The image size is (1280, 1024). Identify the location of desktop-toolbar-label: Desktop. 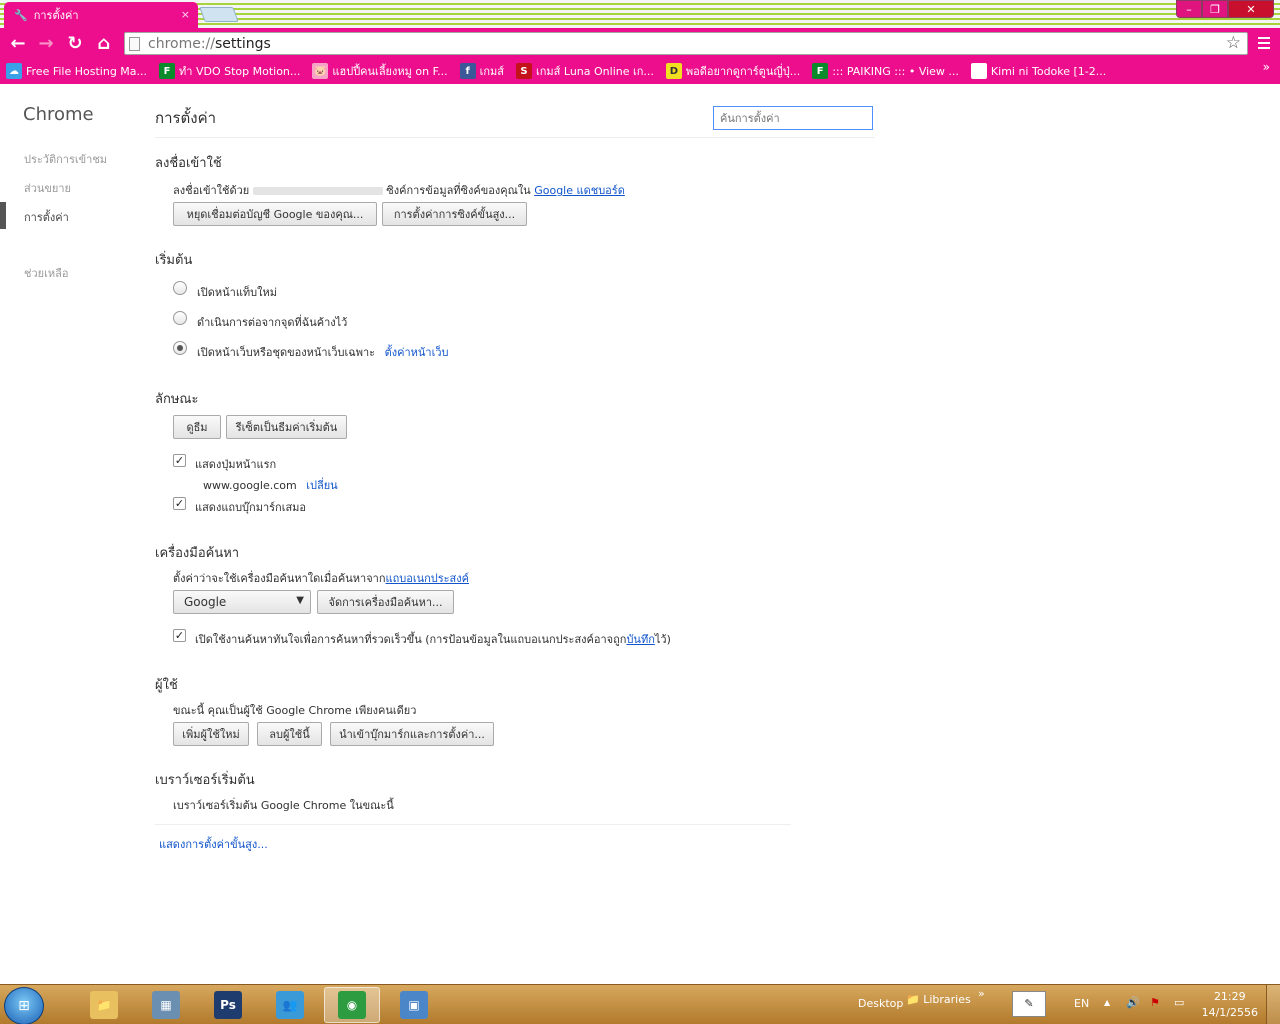
(880, 1003).